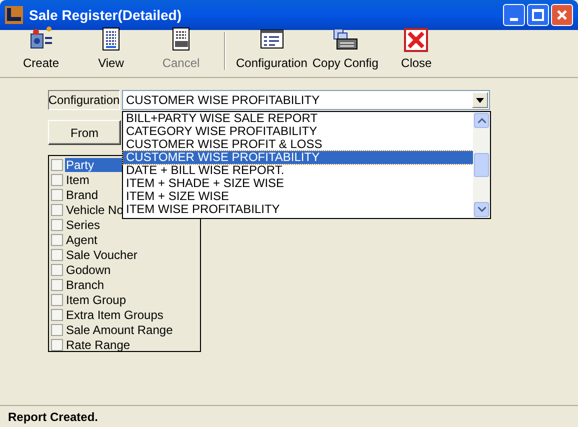  I want to click on filter-label: Branch, so click(85, 285).